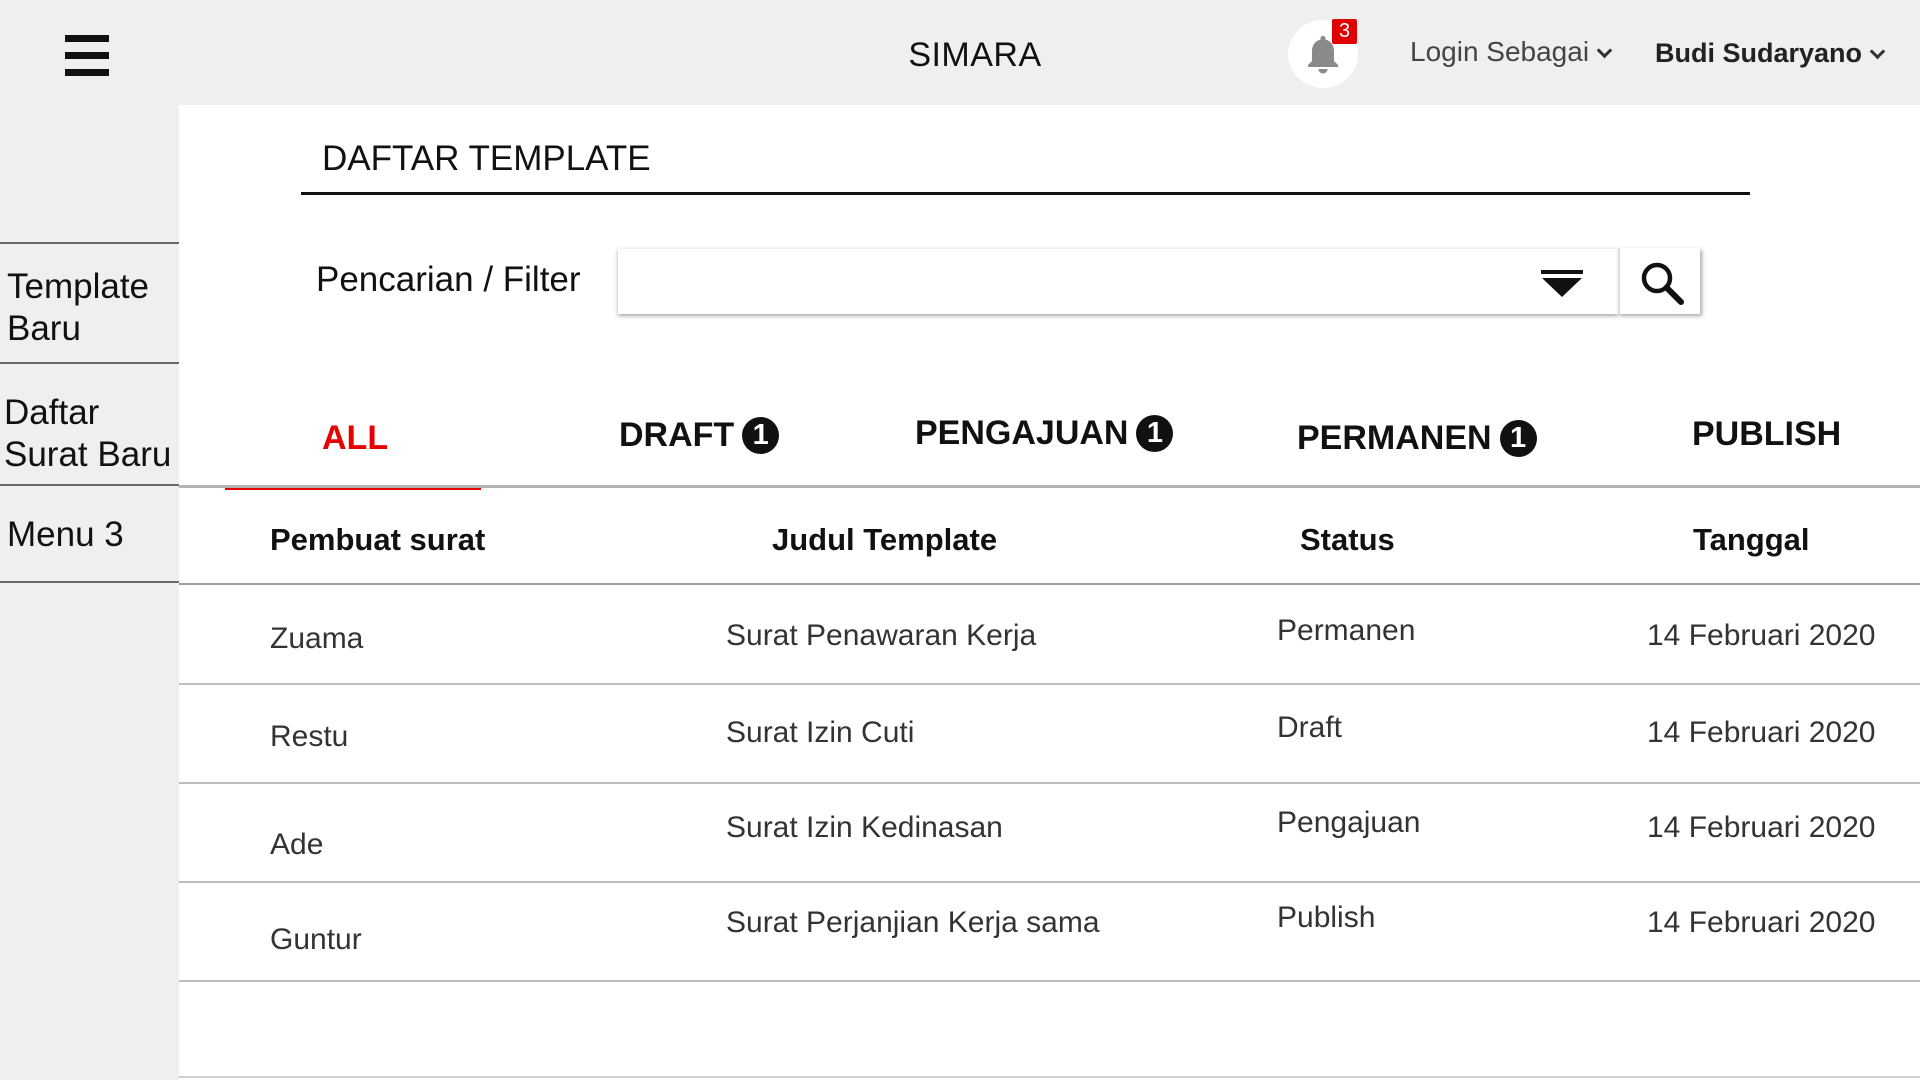 Image resolution: width=1920 pixels, height=1080 pixels. Describe the element at coordinates (1022, 433) in the screenshot. I see `tab-label: PENGAJUAN` at that location.